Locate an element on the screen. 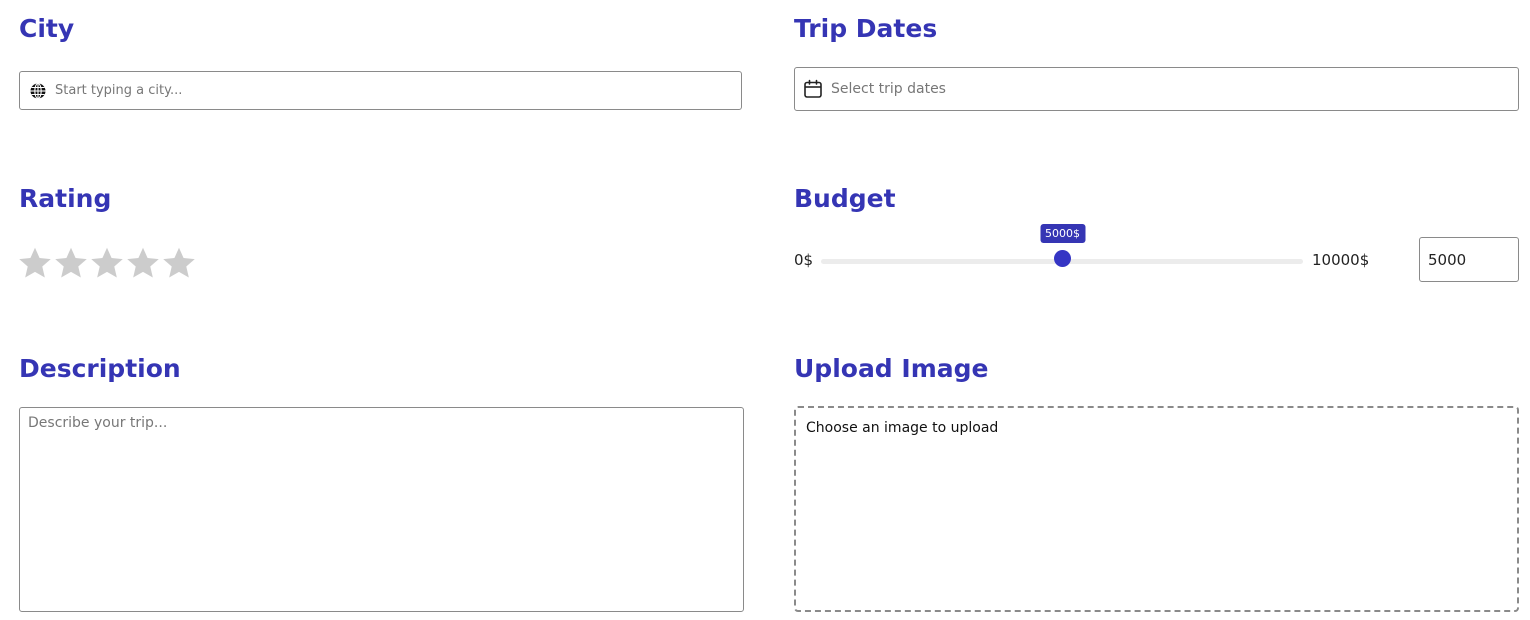 The height and width of the screenshot is (620, 1530). trip-dates-field is located at coordinates (1156, 89).